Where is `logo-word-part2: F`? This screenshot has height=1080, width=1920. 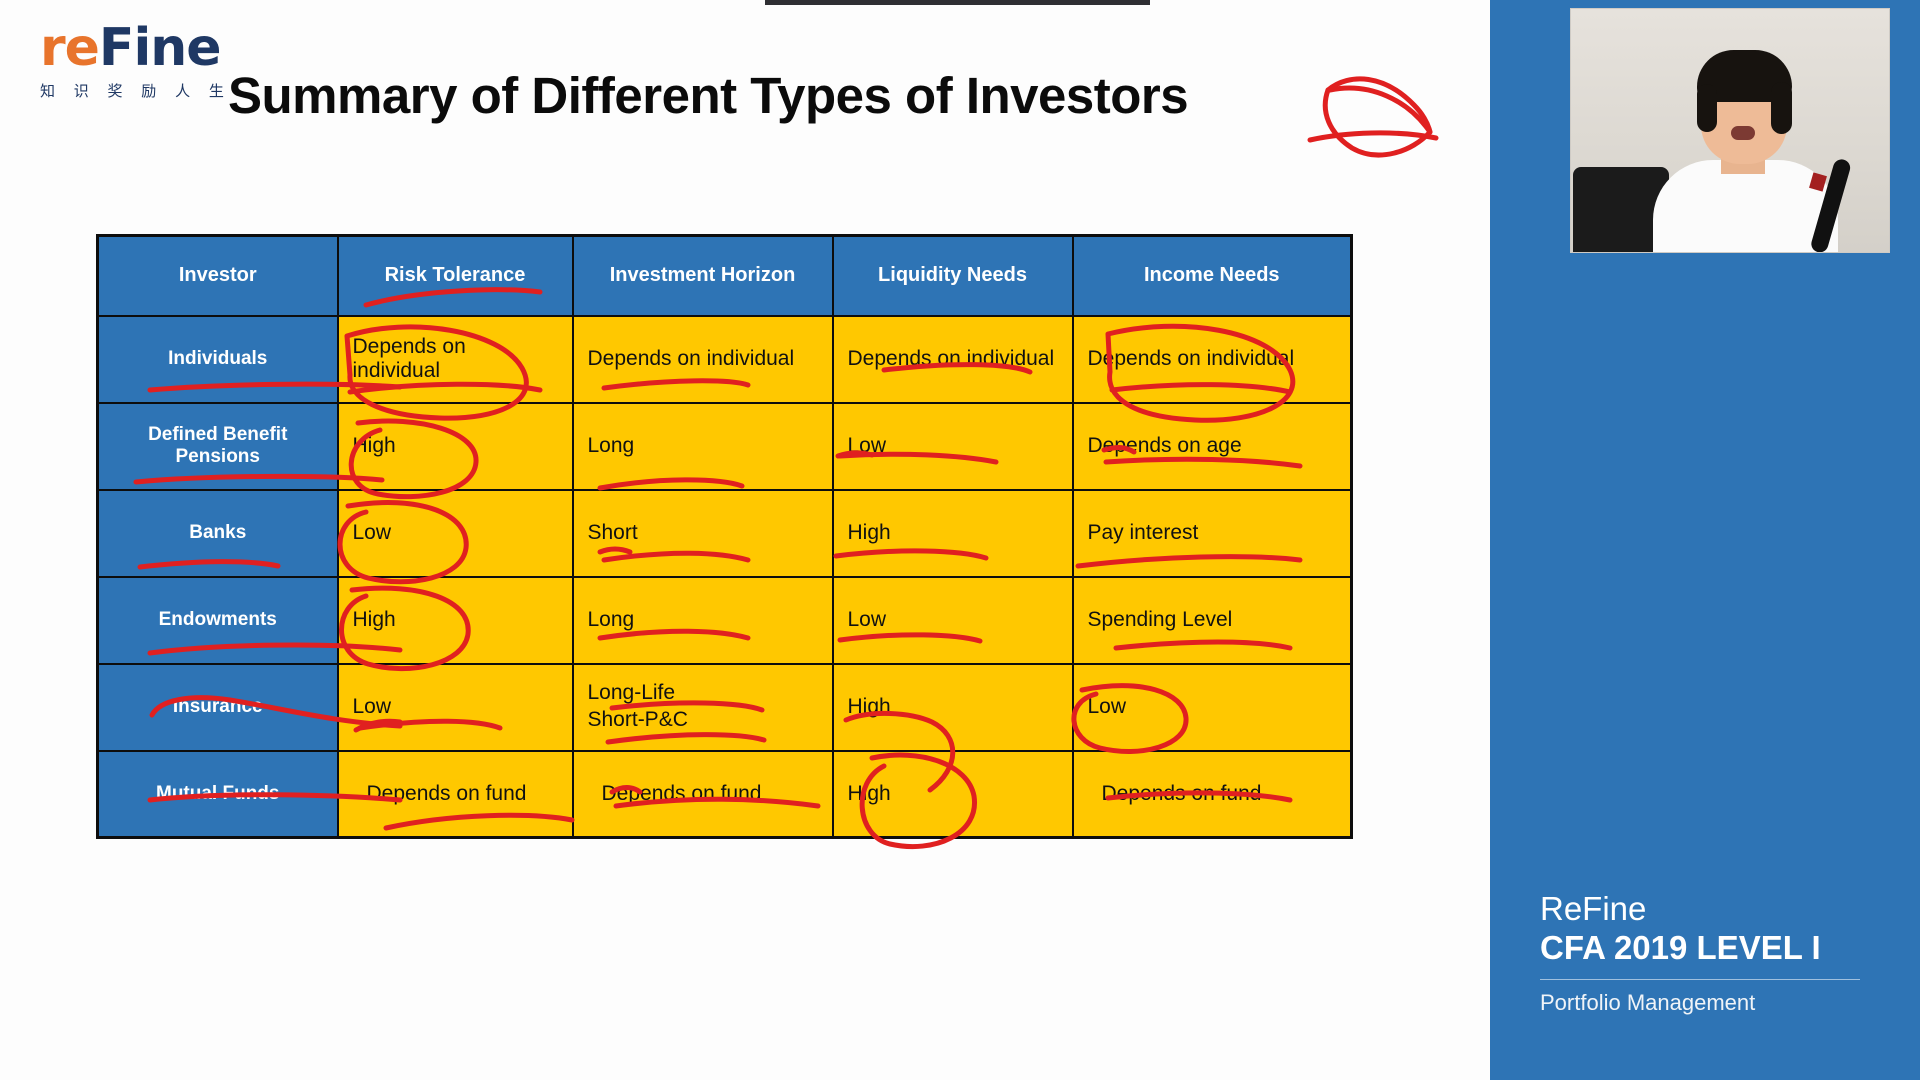 logo-word-part2: F is located at coordinates (116, 48).